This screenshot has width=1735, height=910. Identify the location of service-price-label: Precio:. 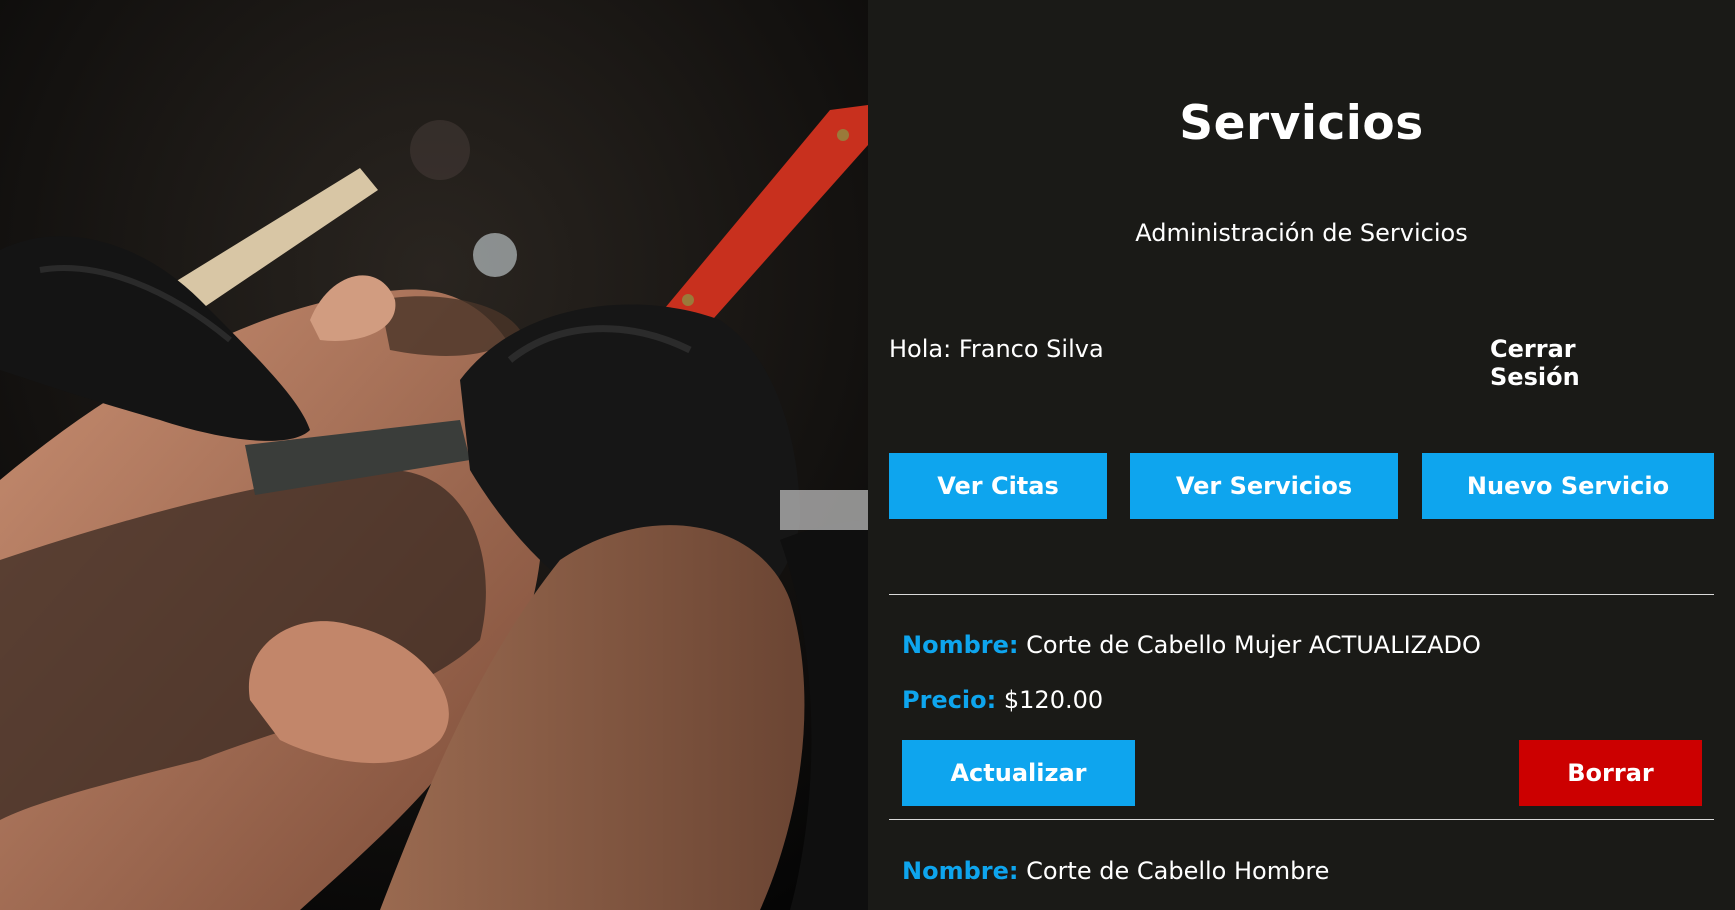
(949, 700).